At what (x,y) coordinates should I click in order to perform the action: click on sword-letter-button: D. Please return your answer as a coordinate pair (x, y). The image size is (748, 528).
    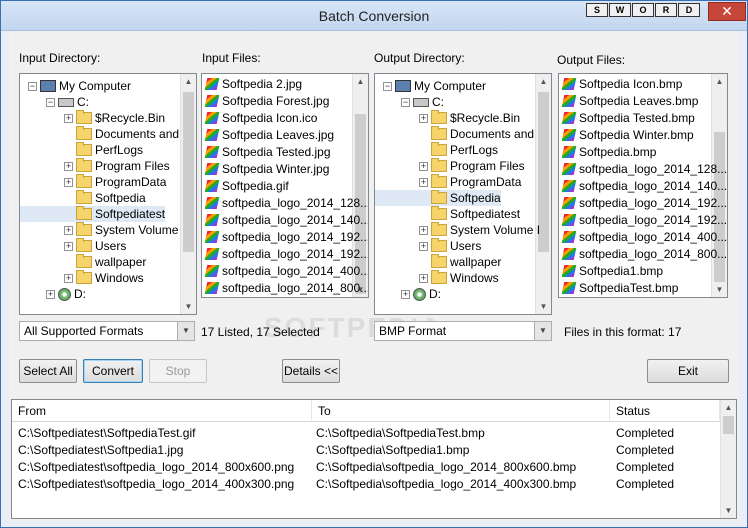
    Looking at the image, I should click on (689, 10).